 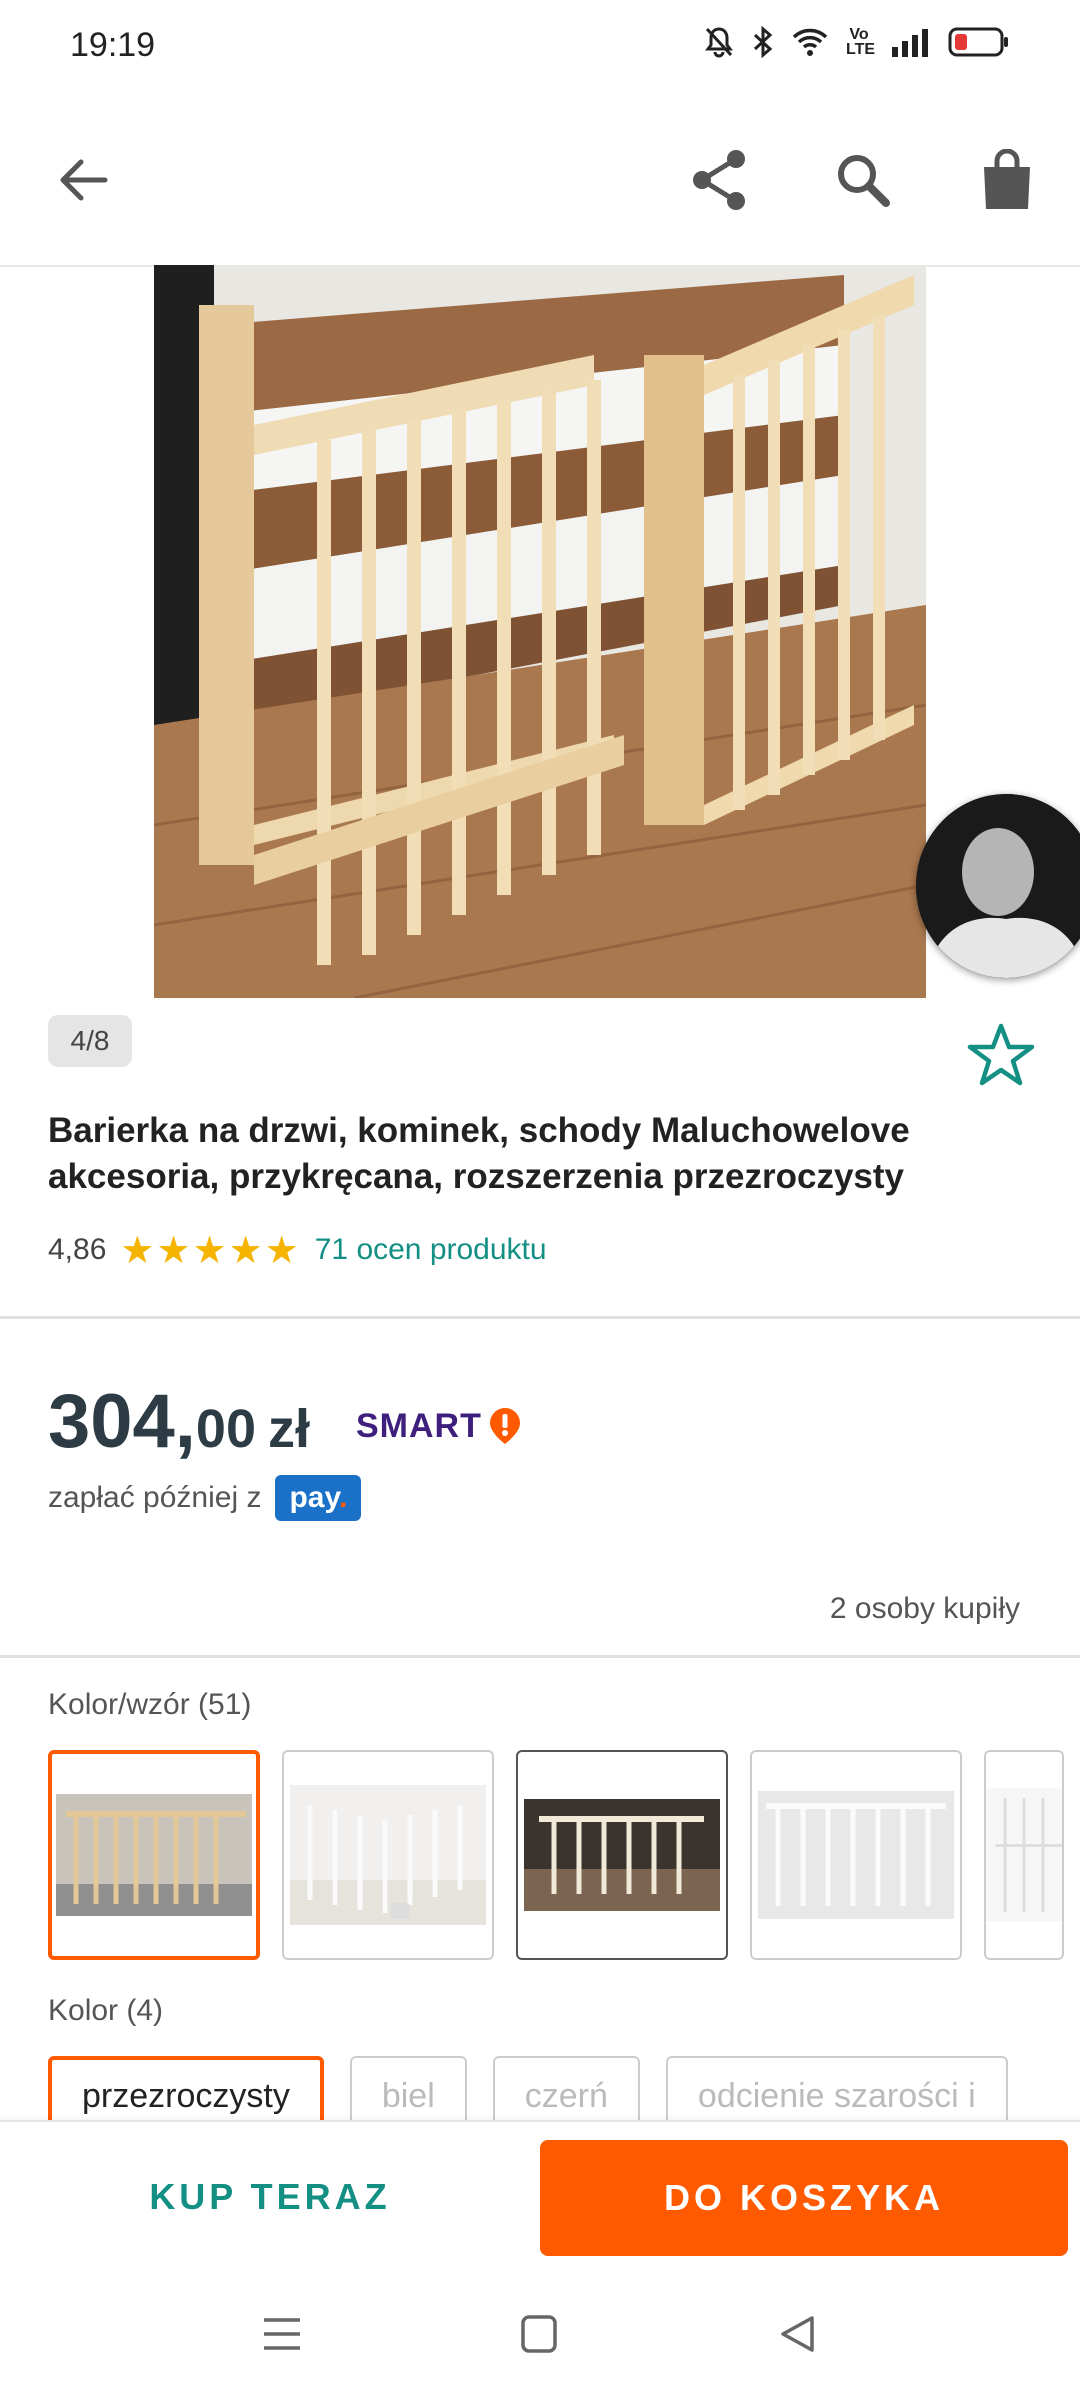 I want to click on buy-now-button: KUP TERAZ, so click(x=270, y=2197).